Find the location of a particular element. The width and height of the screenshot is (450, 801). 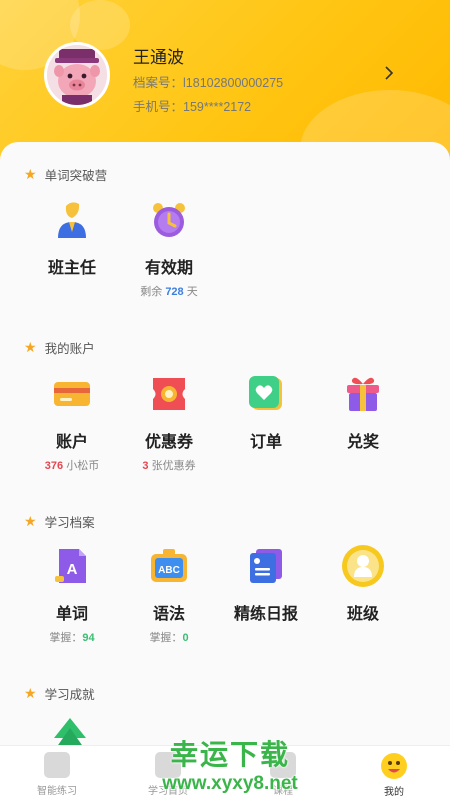

svg-text: A is located at coordinates (72, 569).